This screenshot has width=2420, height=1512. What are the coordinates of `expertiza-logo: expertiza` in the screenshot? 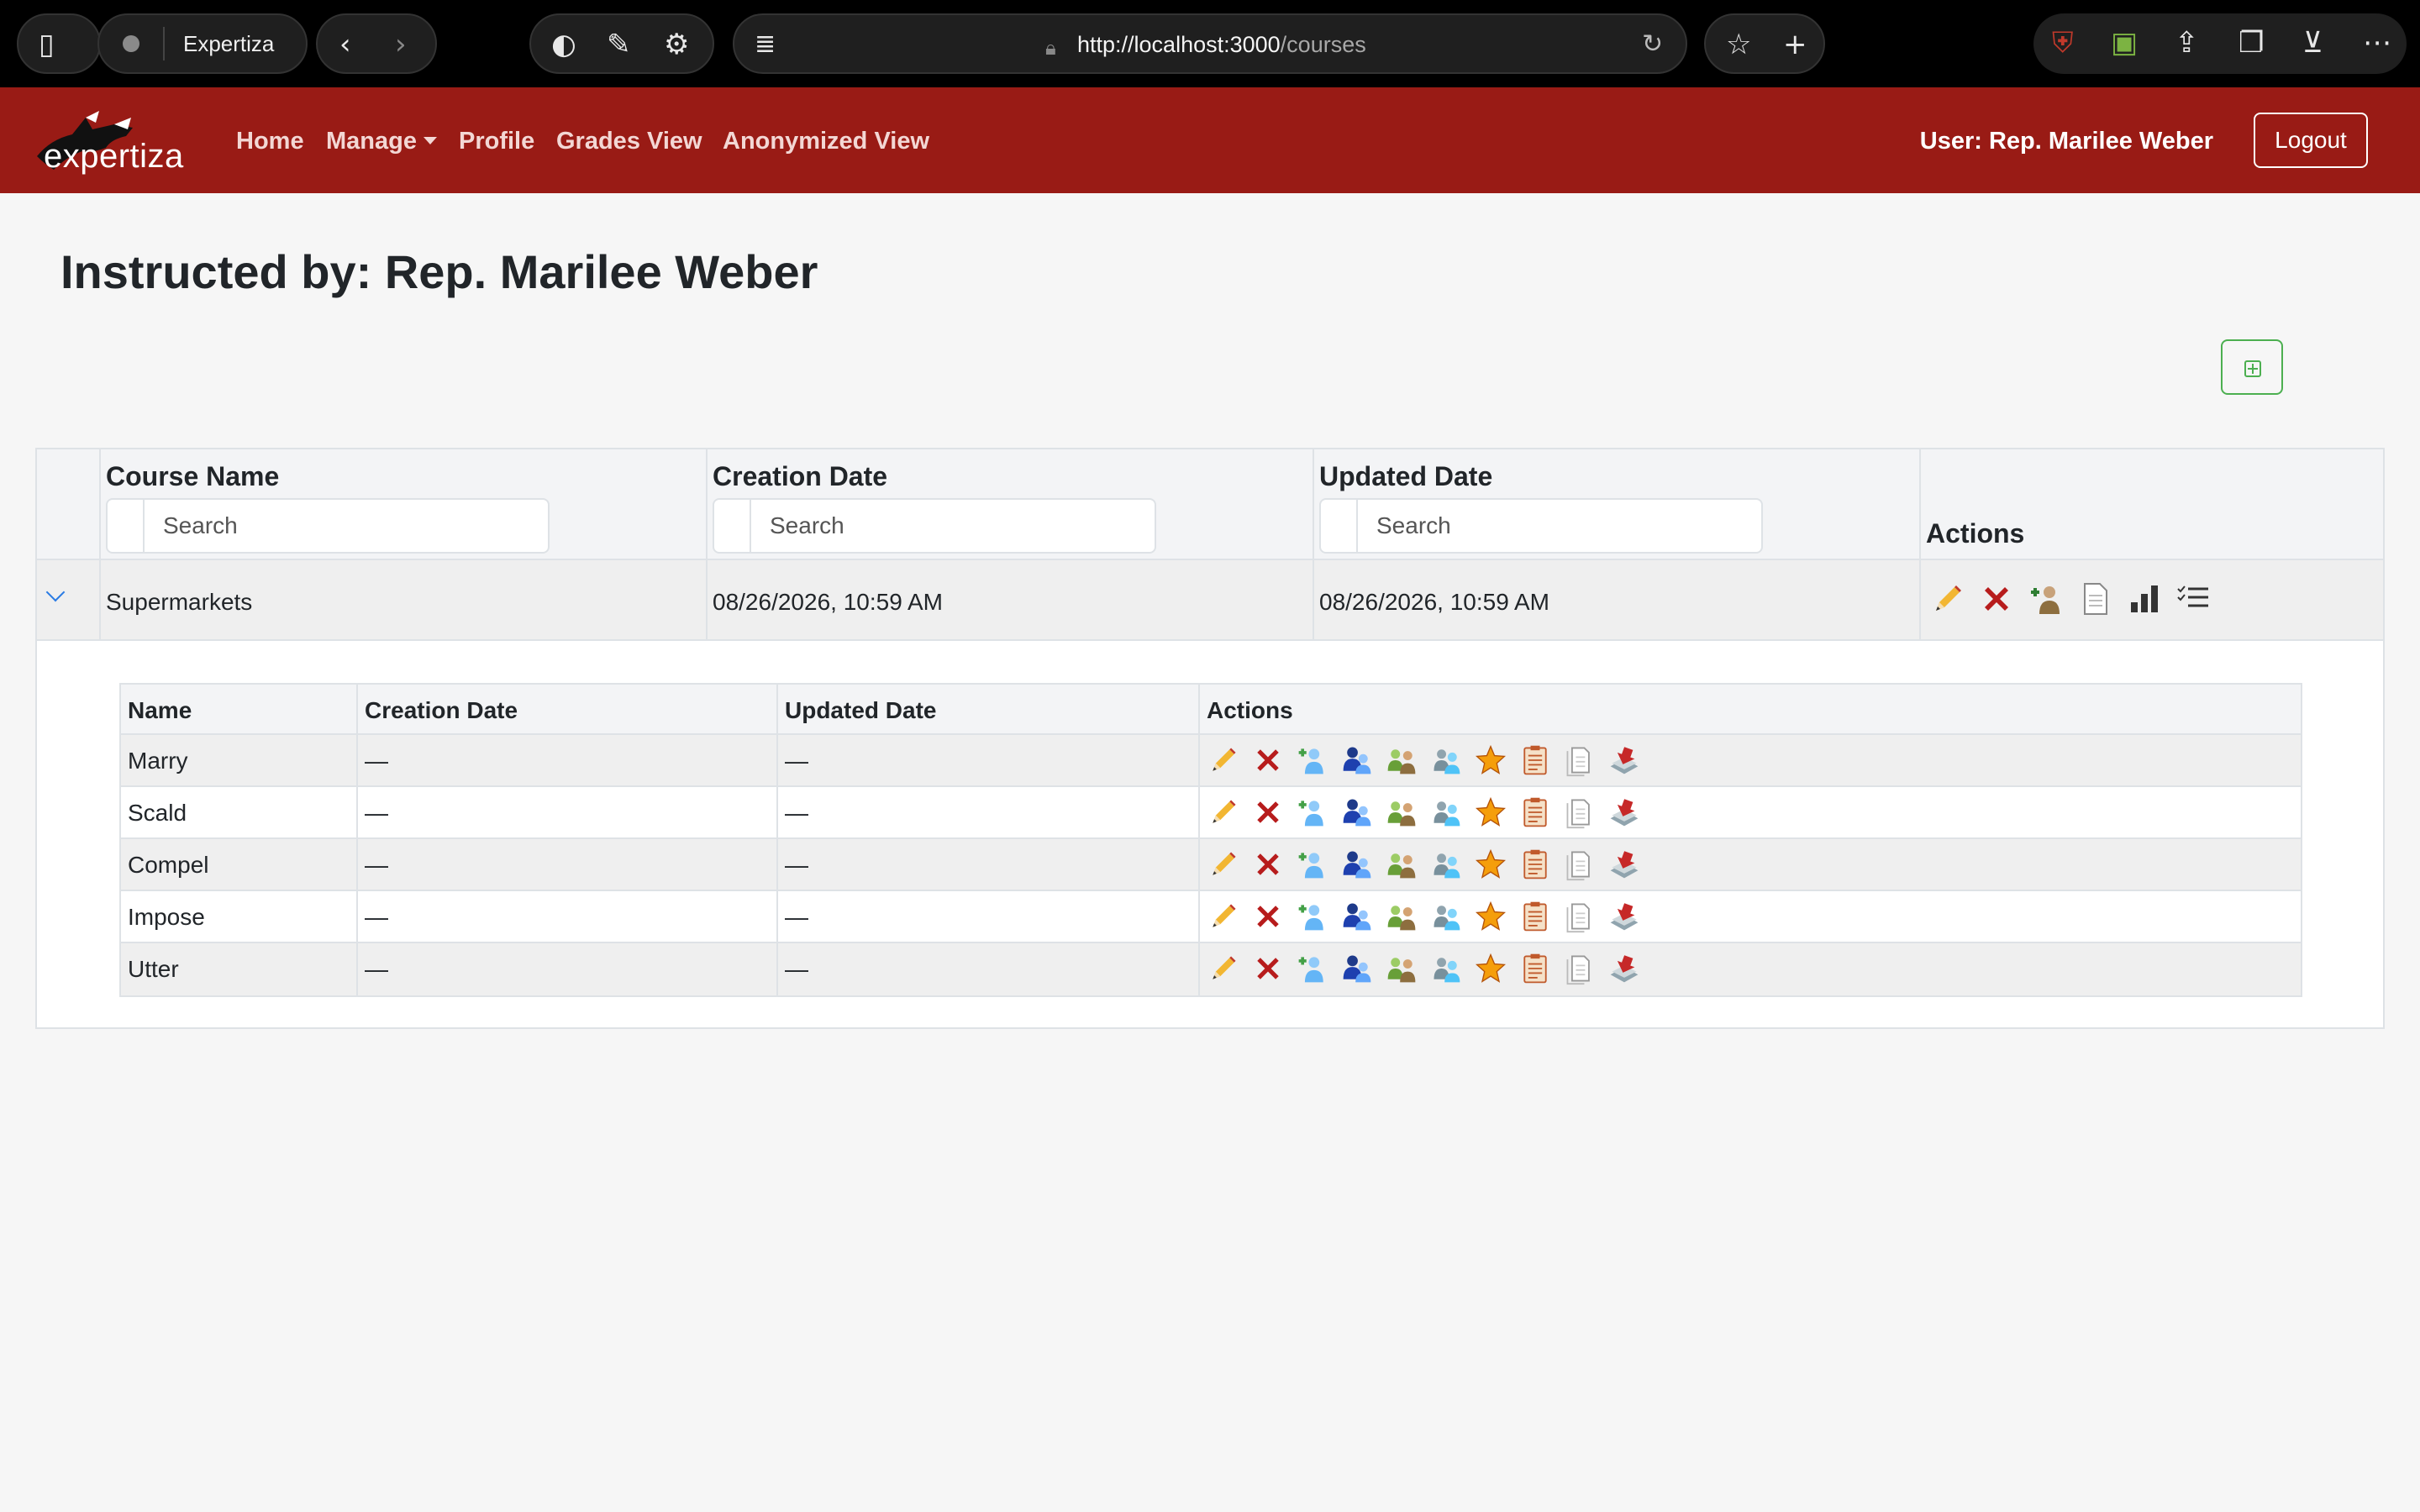 It's located at (109, 142).